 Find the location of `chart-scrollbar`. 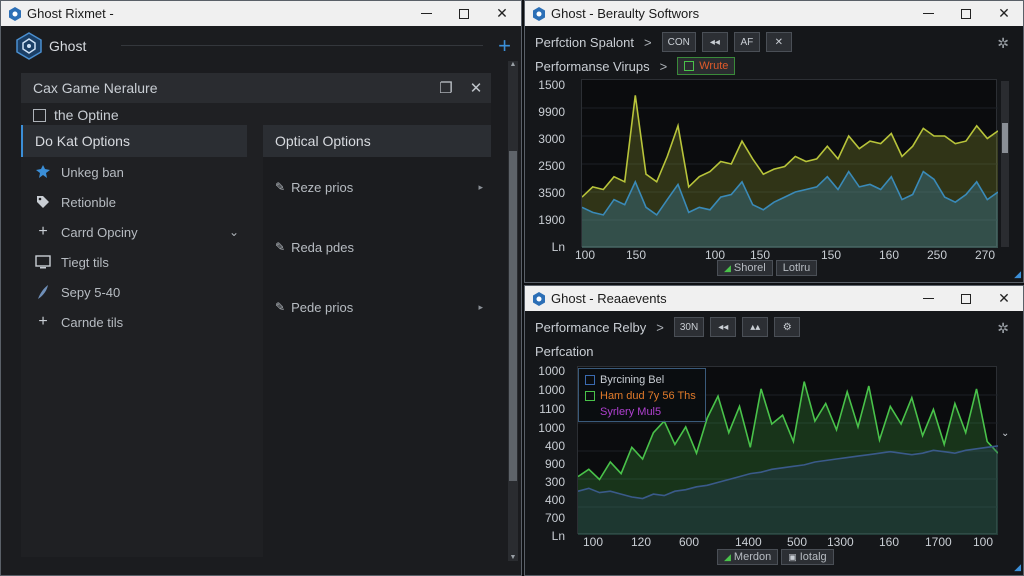

chart-scrollbar is located at coordinates (1005, 164).